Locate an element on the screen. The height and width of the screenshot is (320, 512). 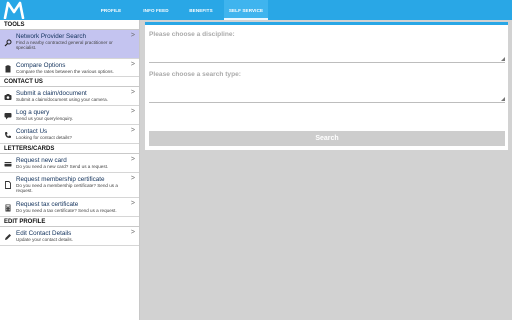
tab-benefits: BENEFITS is located at coordinates (201, 10).